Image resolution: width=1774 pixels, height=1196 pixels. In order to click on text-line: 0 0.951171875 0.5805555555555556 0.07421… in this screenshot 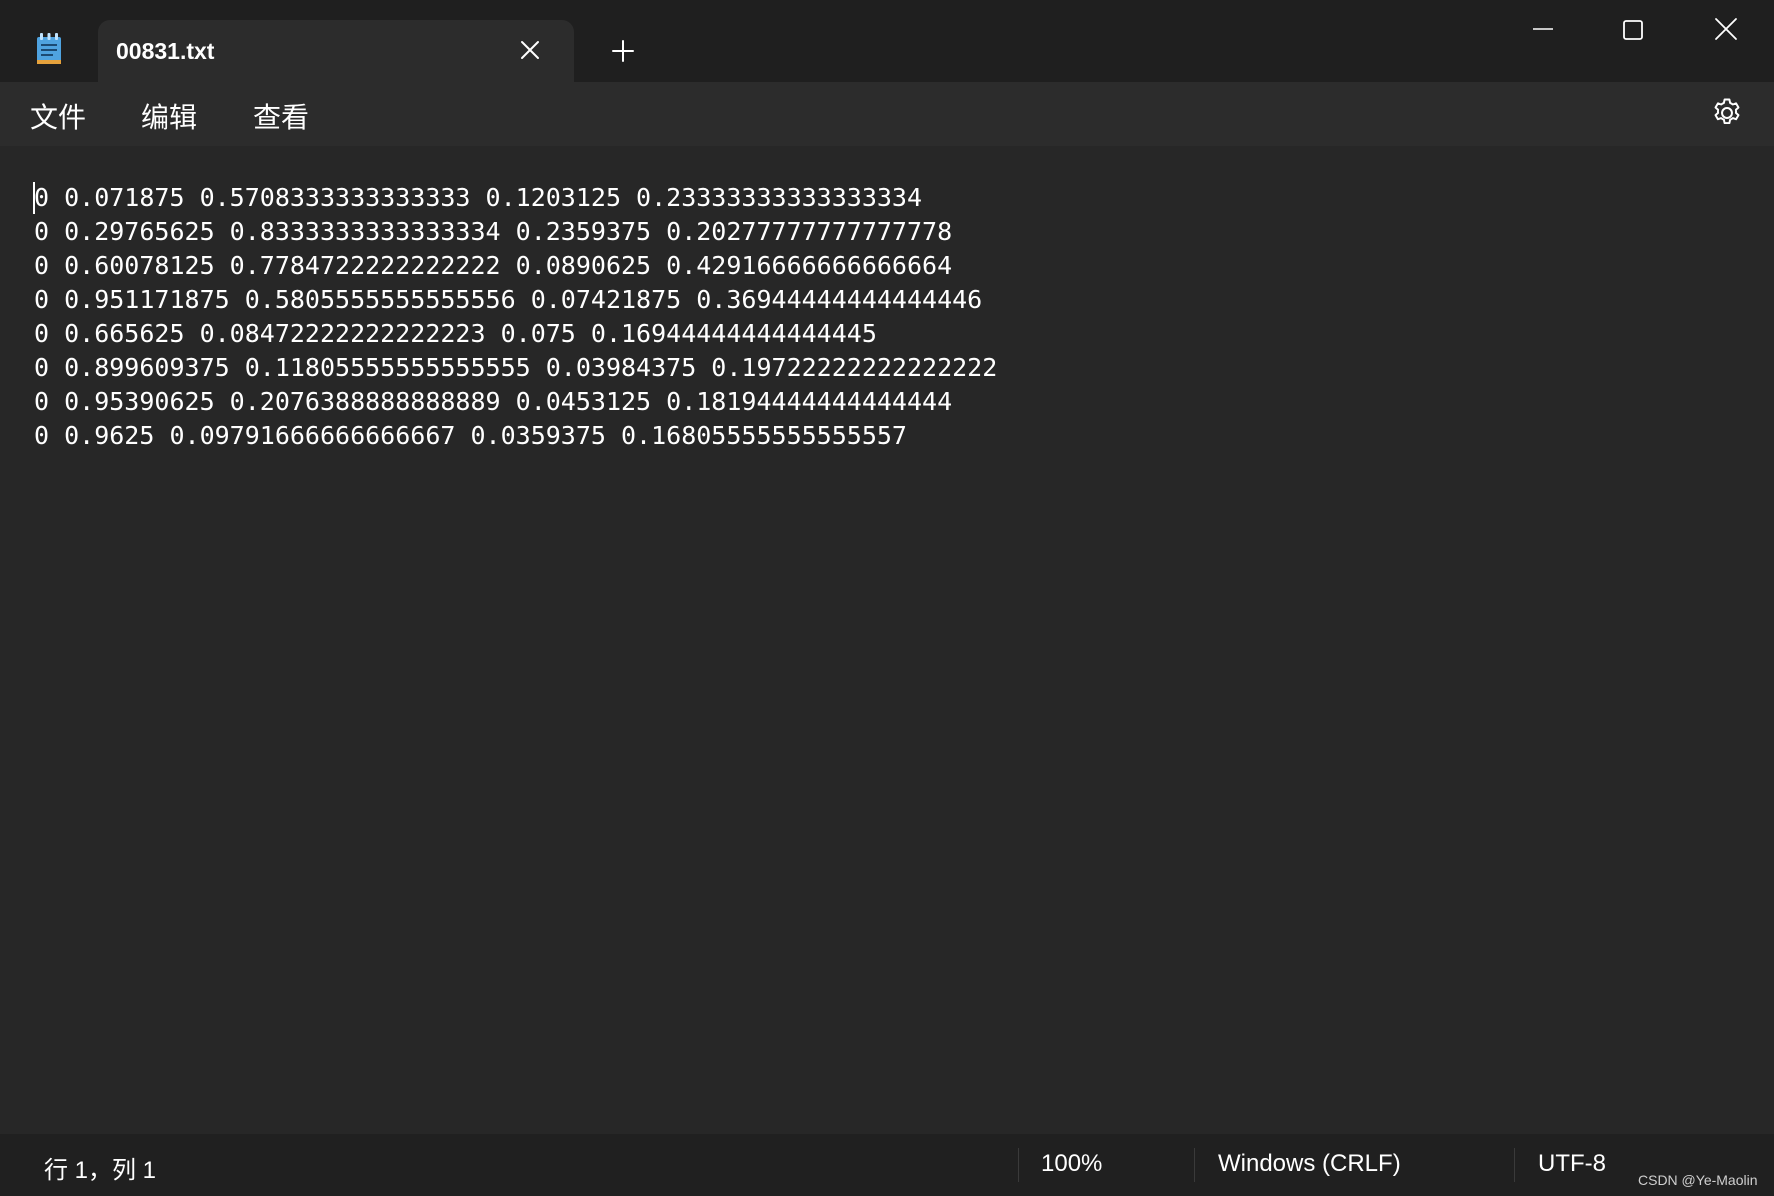, I will do `click(508, 299)`.